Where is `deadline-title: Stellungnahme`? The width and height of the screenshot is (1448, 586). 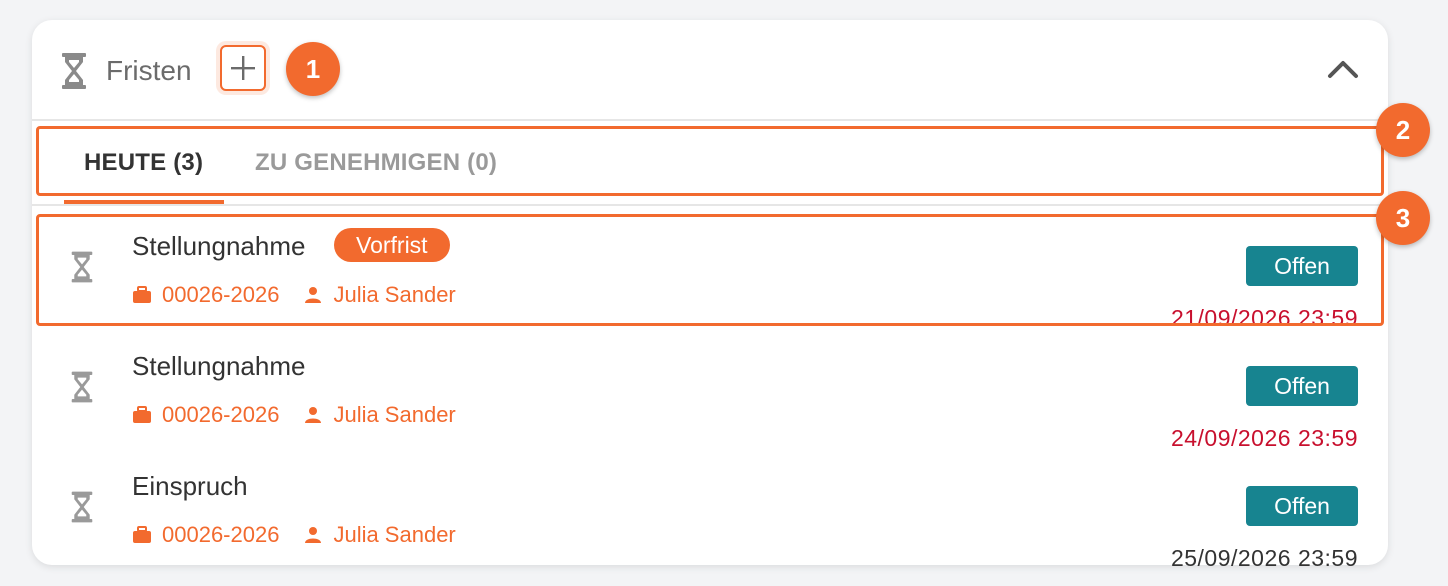
deadline-title: Stellungnahme is located at coordinates (219, 366).